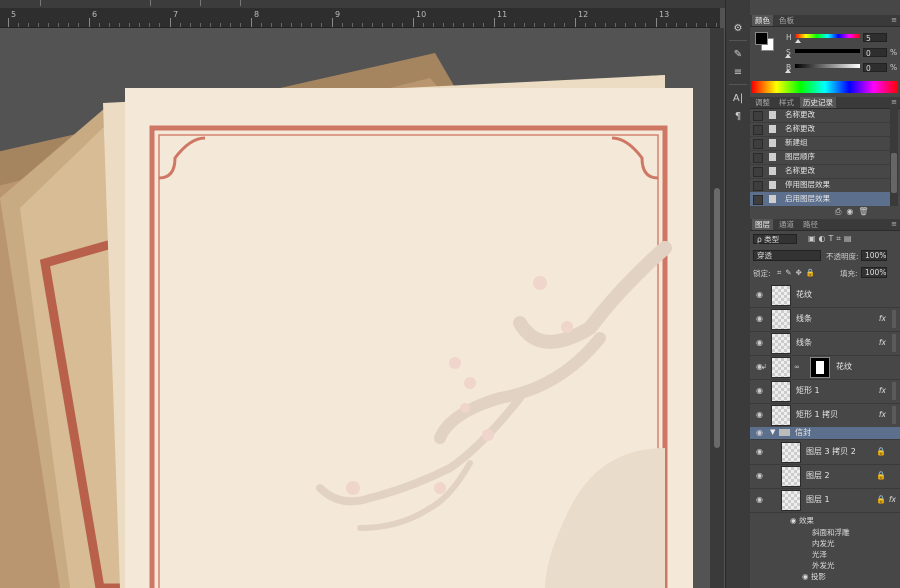 The height and width of the screenshot is (588, 900). I want to click on layer-name: 图层 3 拷贝 2, so click(831, 452).